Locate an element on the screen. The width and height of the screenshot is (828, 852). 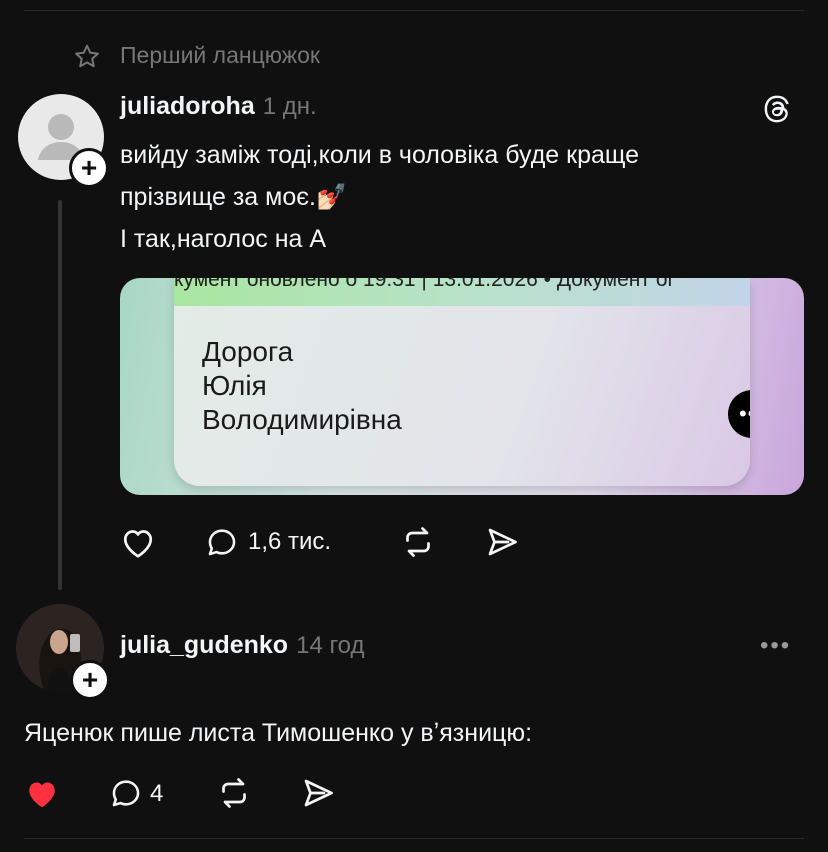
username: juliadoroha is located at coordinates (187, 106).